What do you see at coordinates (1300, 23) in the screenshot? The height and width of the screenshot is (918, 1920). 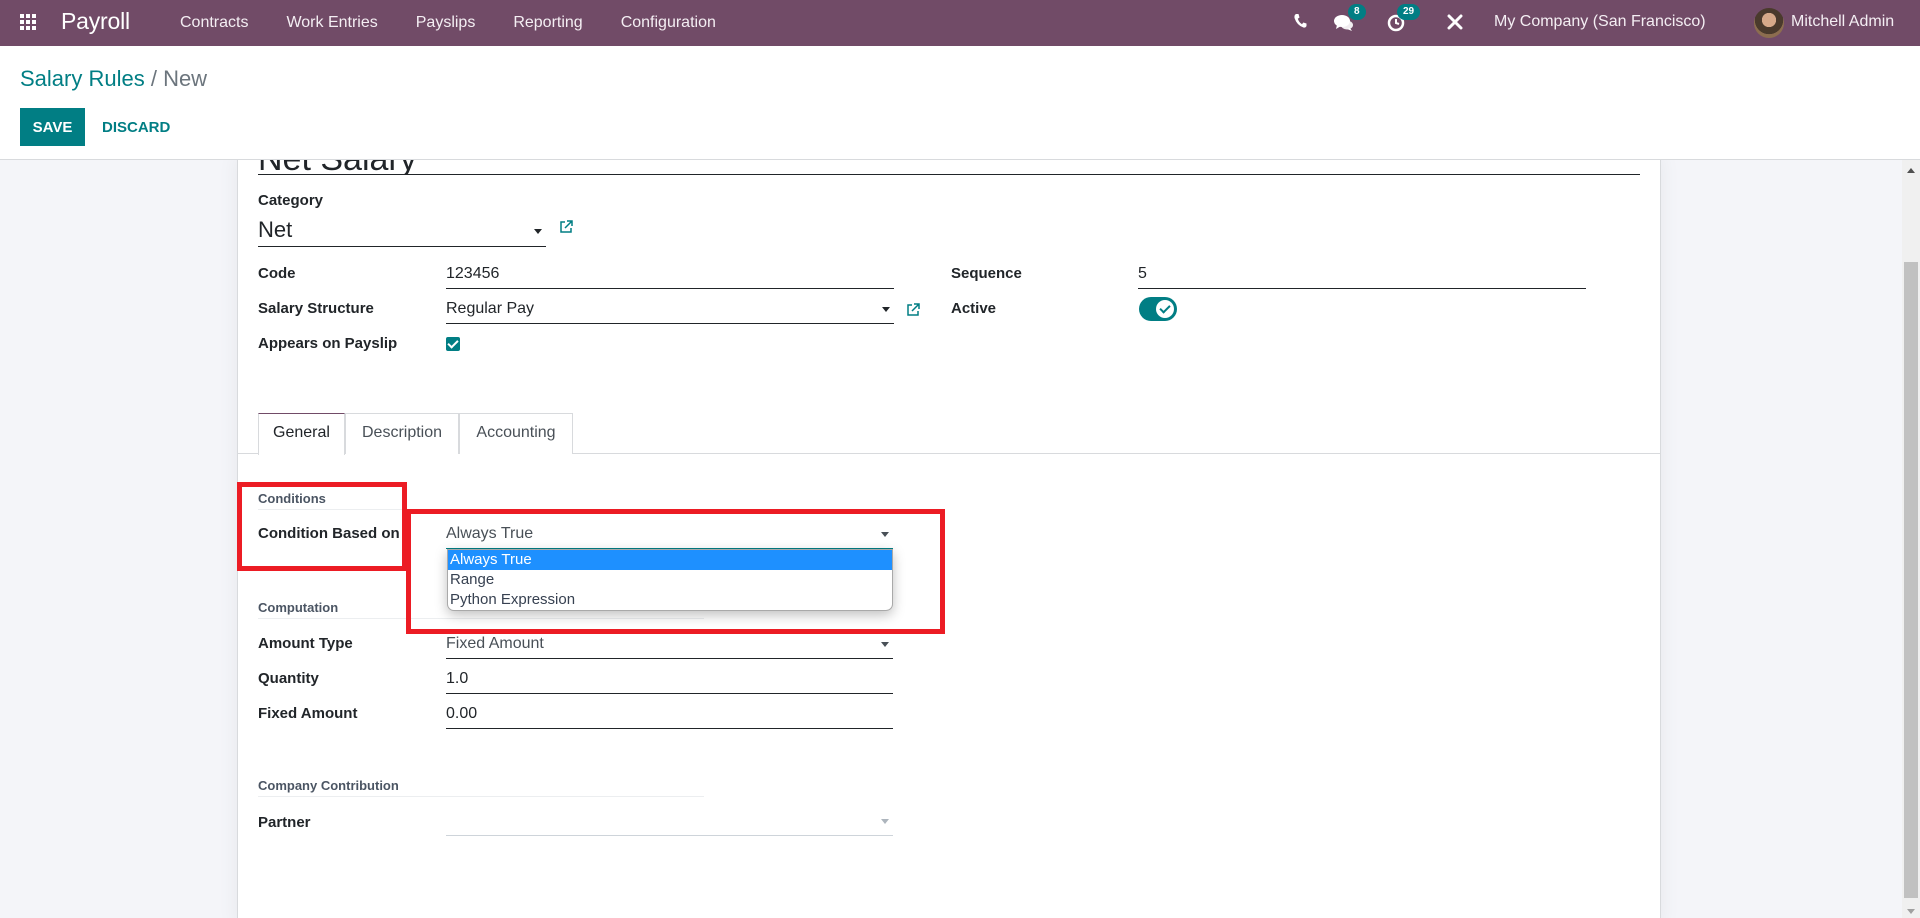 I see `phone-icon` at bounding box center [1300, 23].